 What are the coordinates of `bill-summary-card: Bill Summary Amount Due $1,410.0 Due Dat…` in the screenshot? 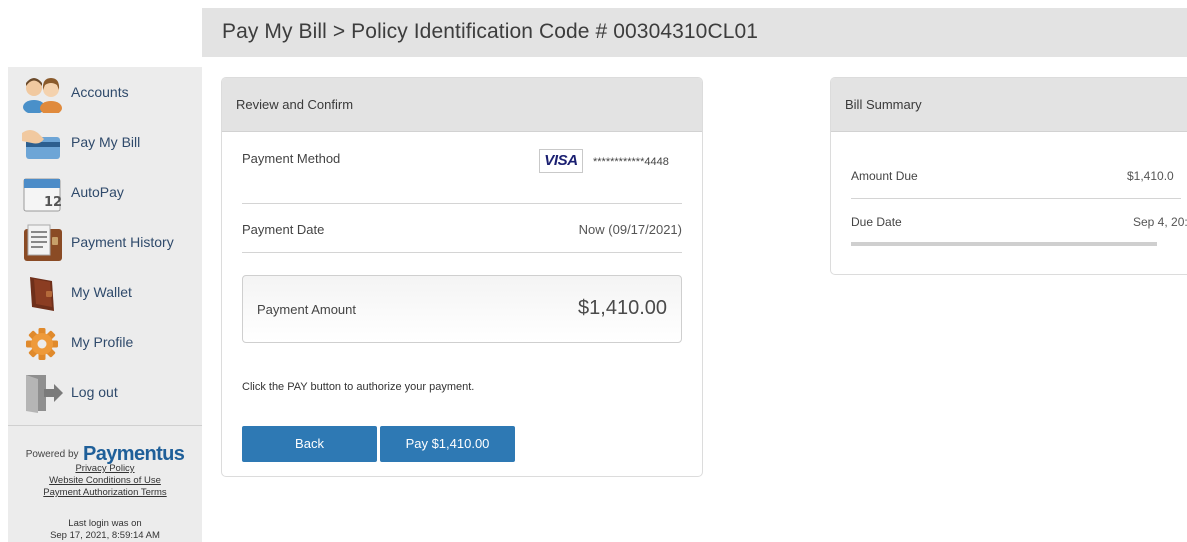 It's located at (1008, 176).